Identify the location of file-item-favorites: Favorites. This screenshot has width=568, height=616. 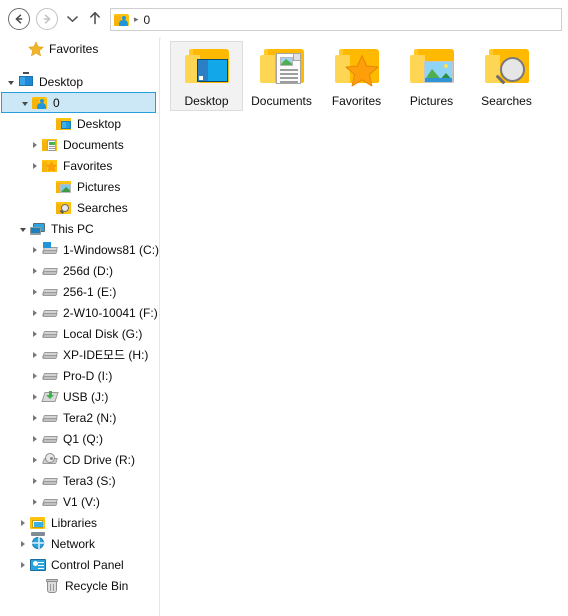
(356, 76).